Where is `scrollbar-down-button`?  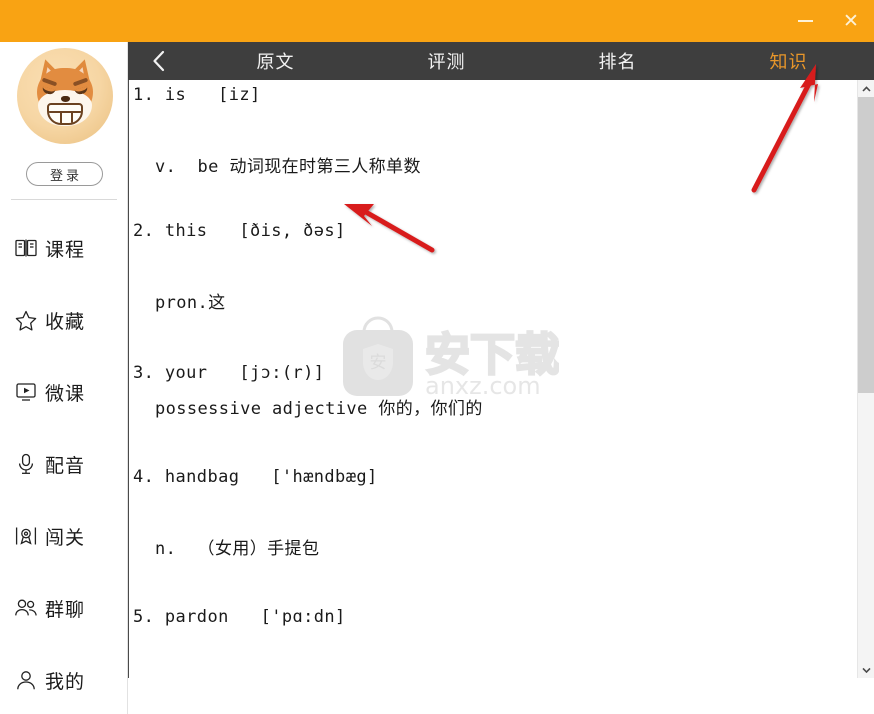
scrollbar-down-button is located at coordinates (866, 669).